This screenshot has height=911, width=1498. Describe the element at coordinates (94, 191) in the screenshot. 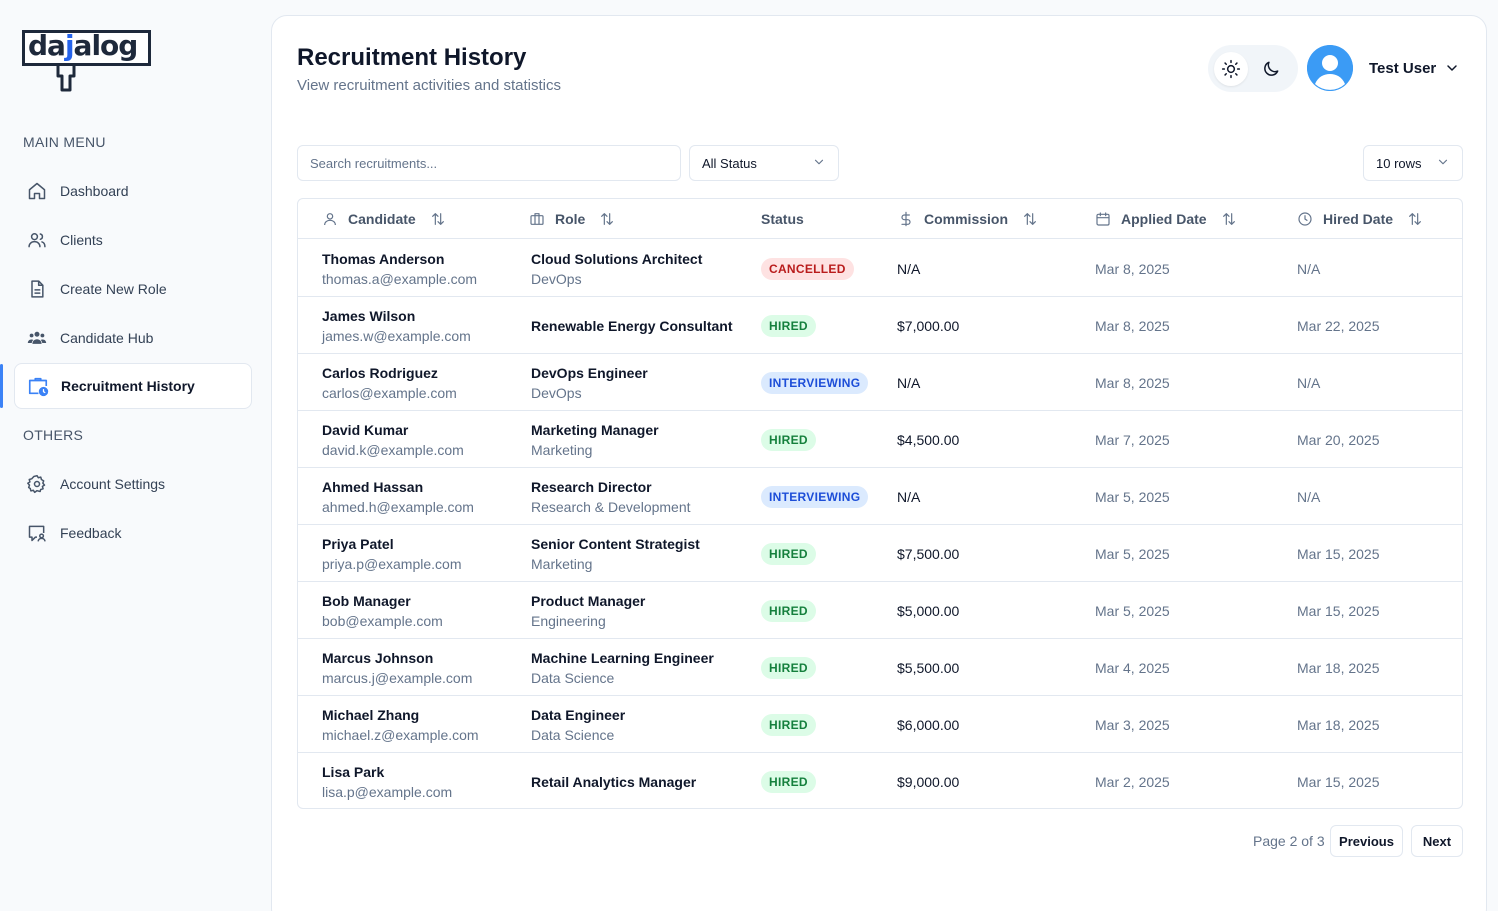

I see `sidebar-item-label: Dashboard` at that location.